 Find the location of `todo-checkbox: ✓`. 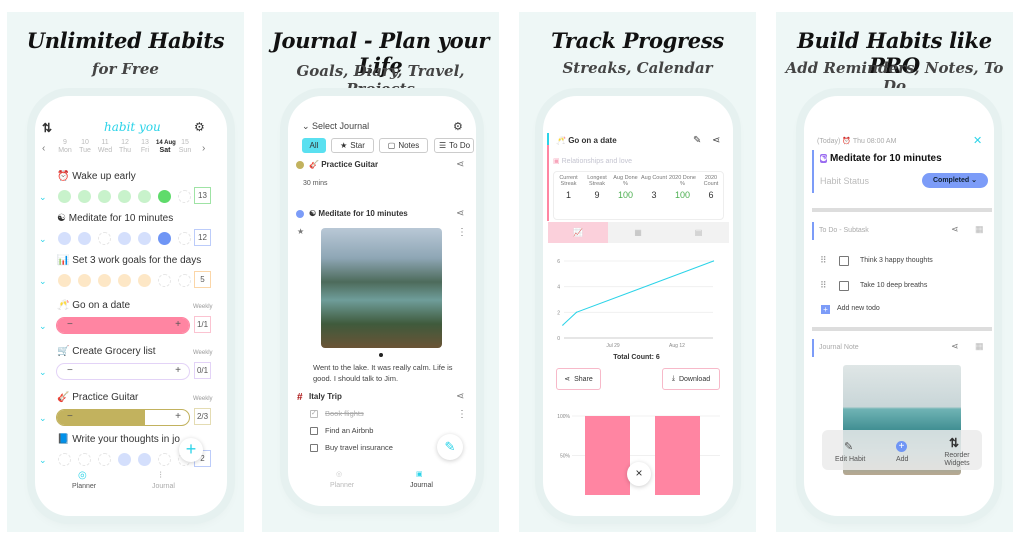

todo-checkbox: ✓ is located at coordinates (314, 414).